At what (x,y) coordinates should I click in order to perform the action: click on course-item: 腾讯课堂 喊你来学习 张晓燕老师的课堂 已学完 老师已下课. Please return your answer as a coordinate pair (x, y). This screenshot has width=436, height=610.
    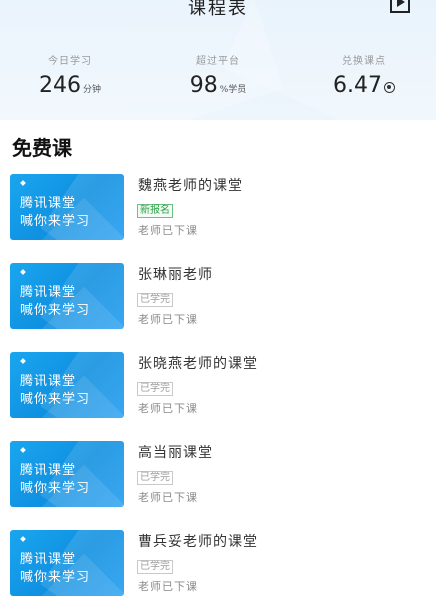
    Looking at the image, I should click on (218, 392).